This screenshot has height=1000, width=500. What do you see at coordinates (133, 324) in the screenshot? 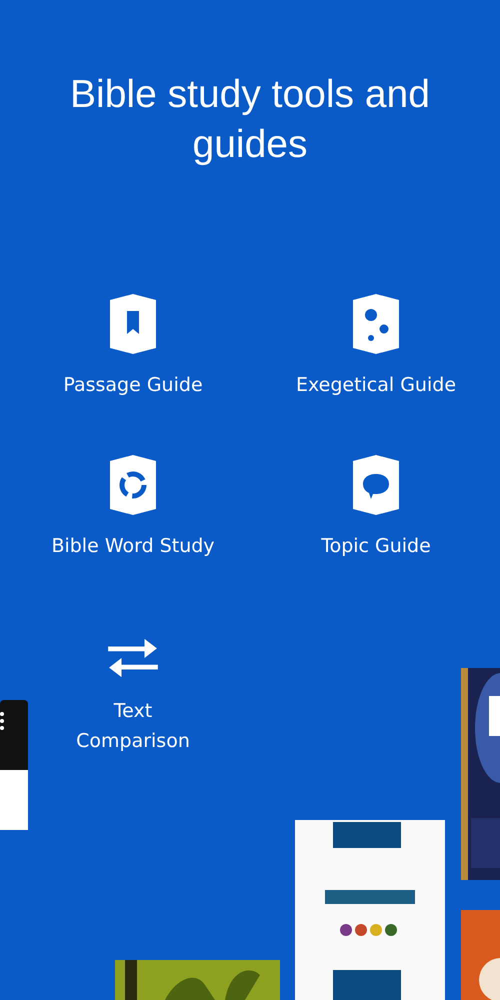
I see `bookmark-icon` at bounding box center [133, 324].